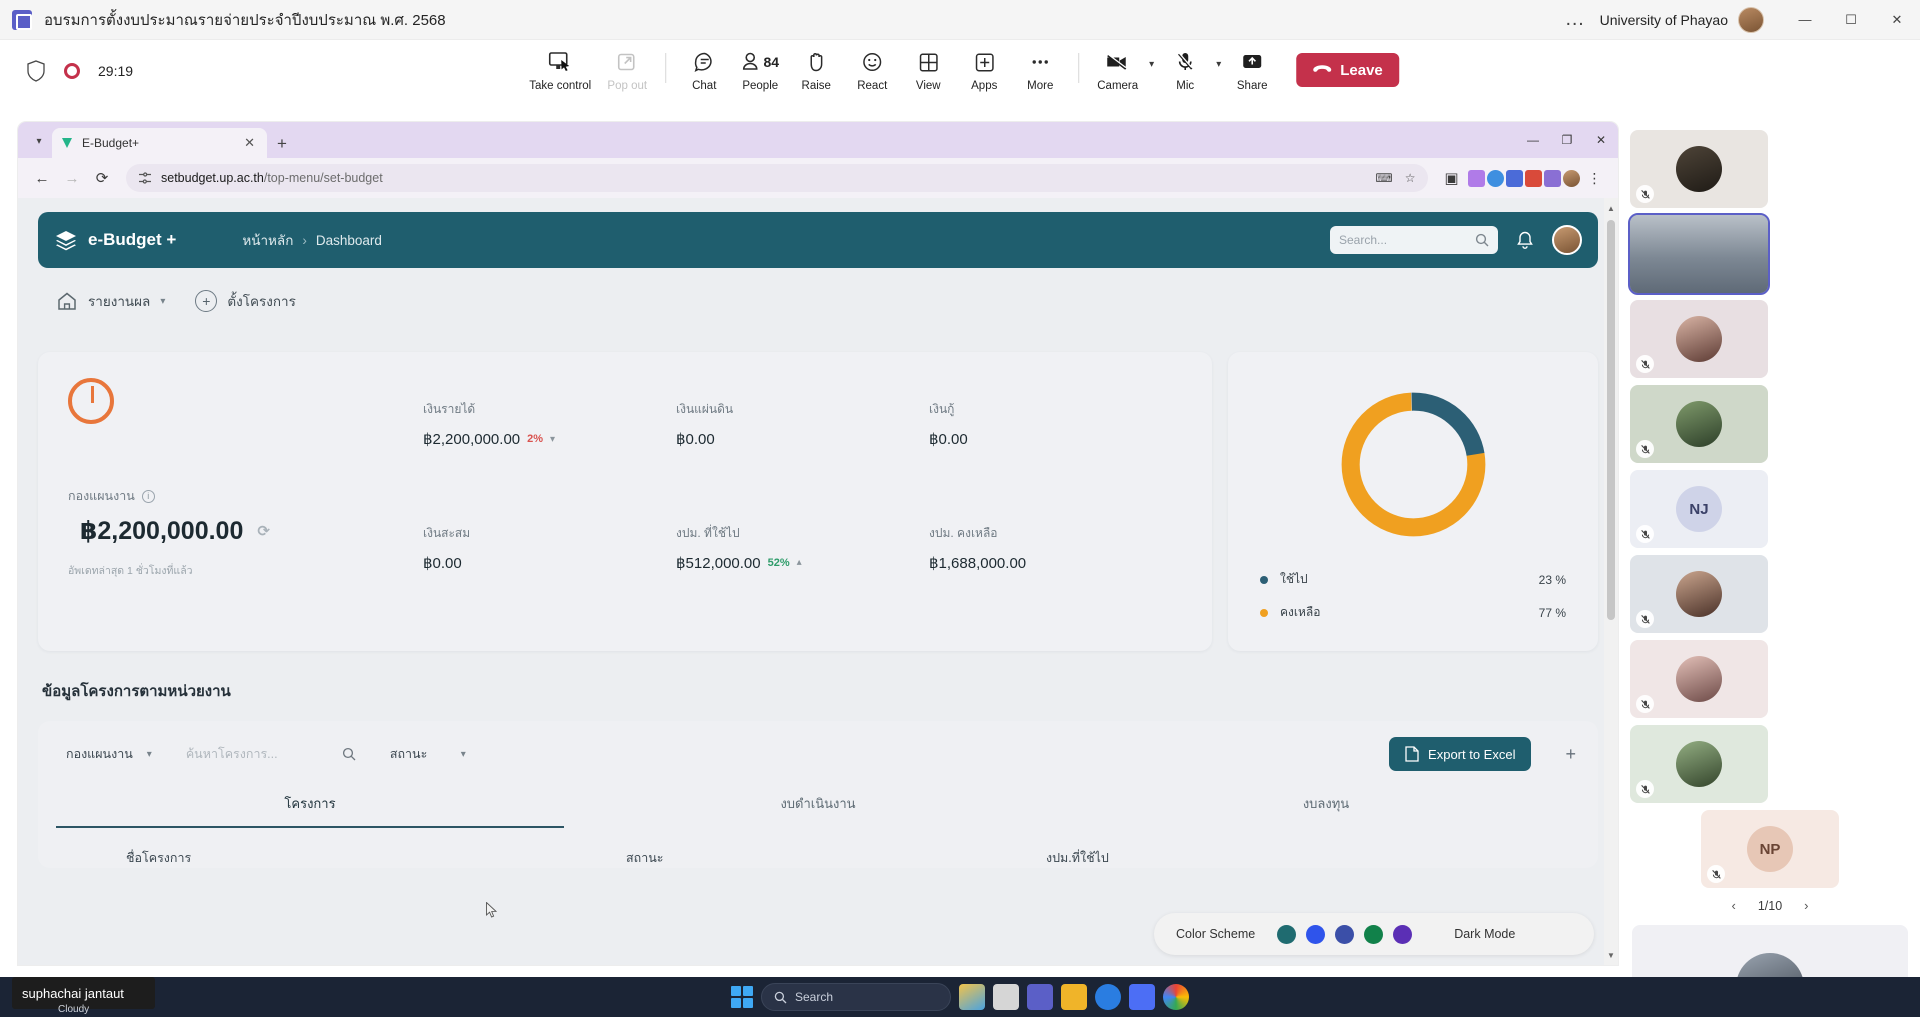 The width and height of the screenshot is (1920, 1017). What do you see at coordinates (130, 571) in the screenshot?
I see `summary-updated-text: อัพเดทล่าสุด 1 ชั่วโมงที่แล้ว` at bounding box center [130, 571].